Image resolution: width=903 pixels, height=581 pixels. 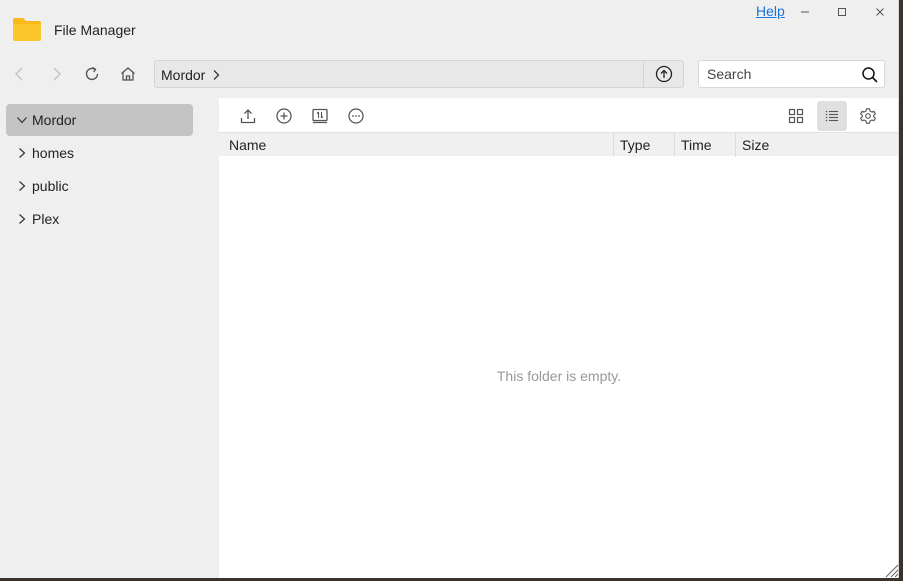 I want to click on upload-icon, so click(x=248, y=116).